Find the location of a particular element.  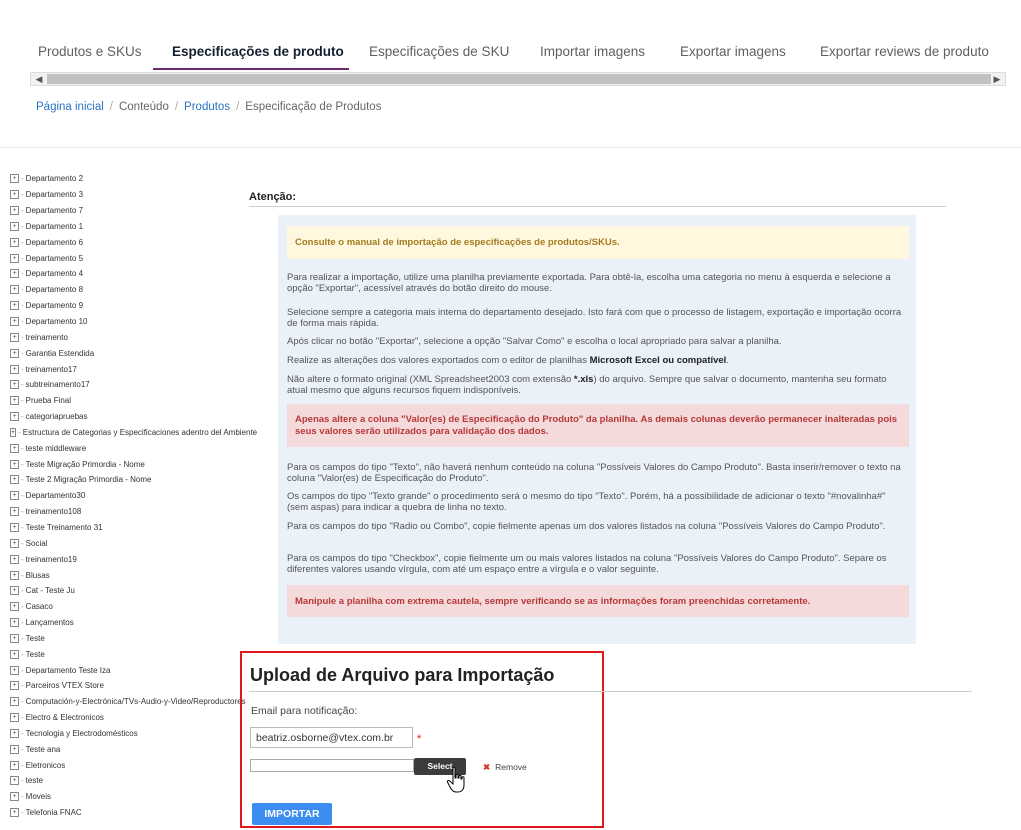

tree-item: + - Teste Treinamento 31 is located at coordinates (133, 528).